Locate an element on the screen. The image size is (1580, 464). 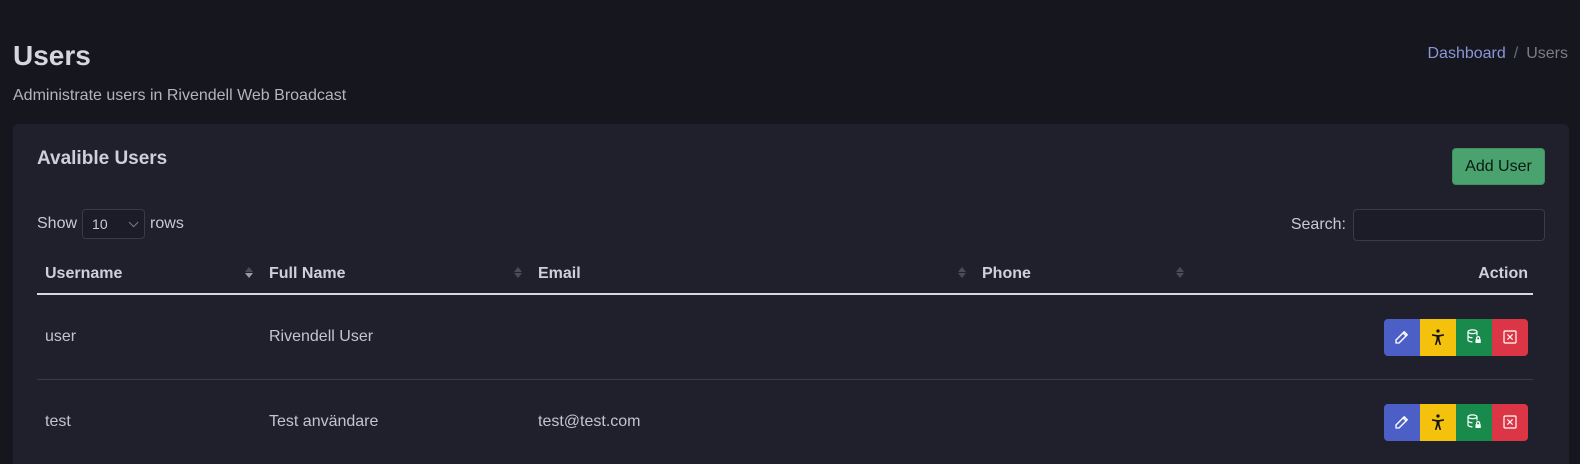
search-label: Search: is located at coordinates (1318, 224).